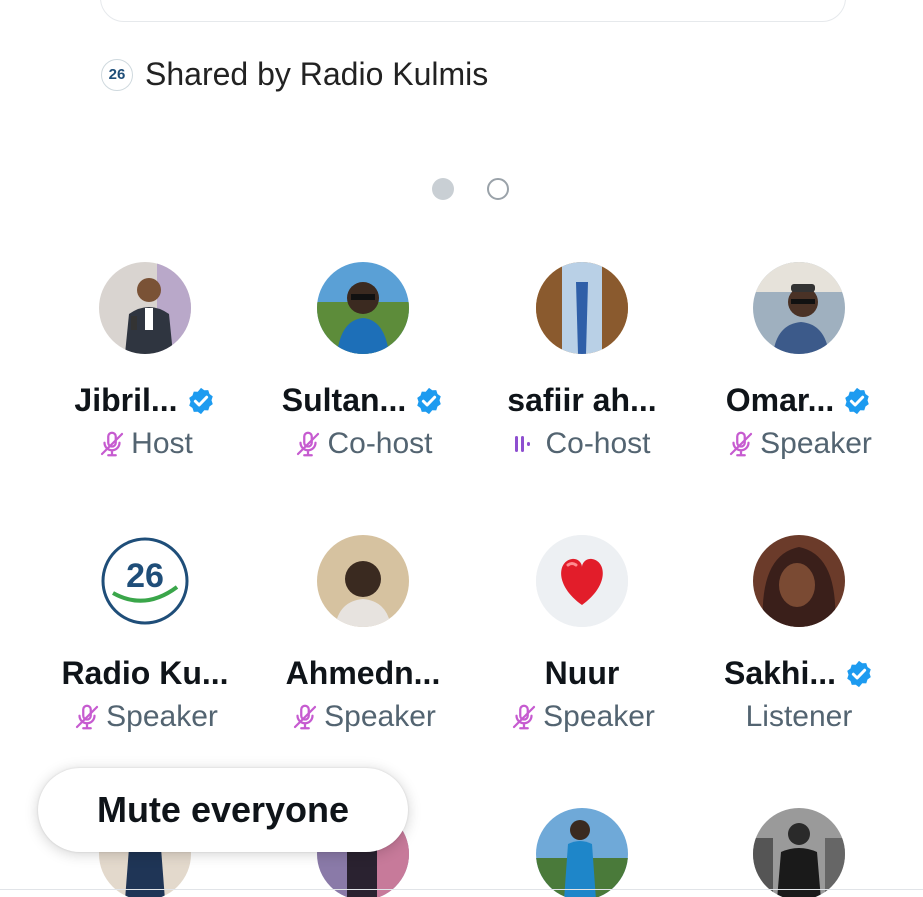 Image resolution: width=923 pixels, height=897 pixels. Describe the element at coordinates (523, 444) in the screenshot. I see `speaking-icon` at that location.